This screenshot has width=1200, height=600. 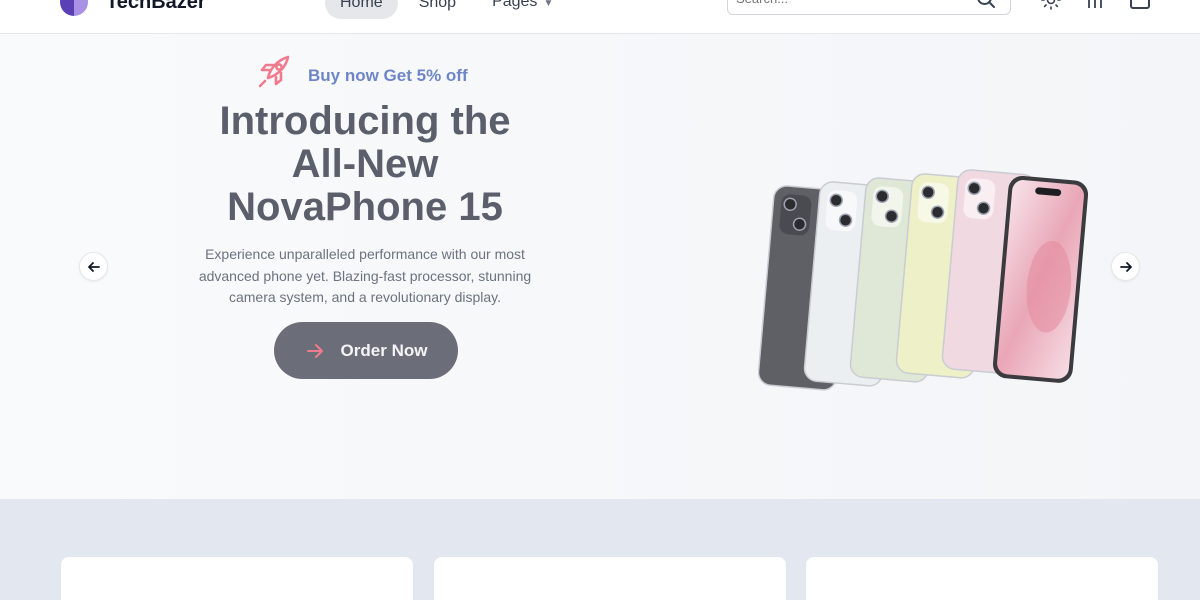 I want to click on product-image, so click(x=923, y=280).